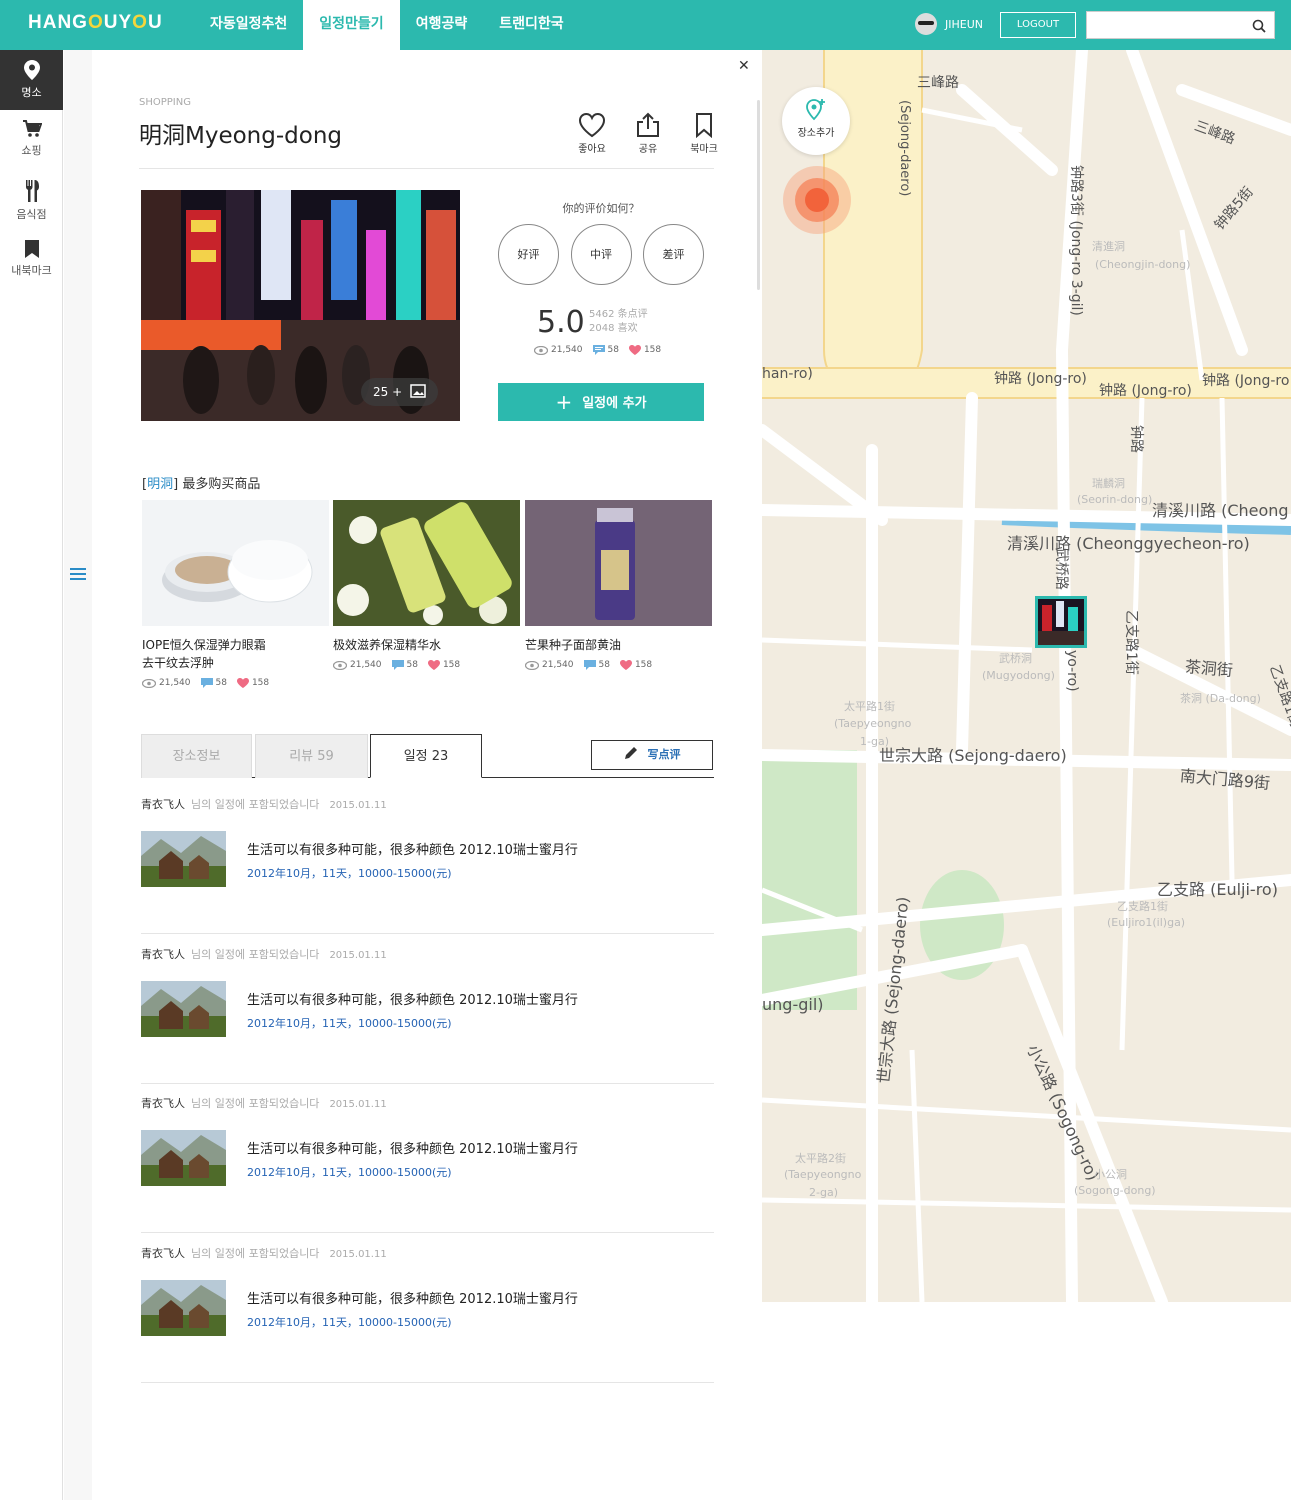  Describe the element at coordinates (1162, 25) in the screenshot. I see `search-input` at that location.